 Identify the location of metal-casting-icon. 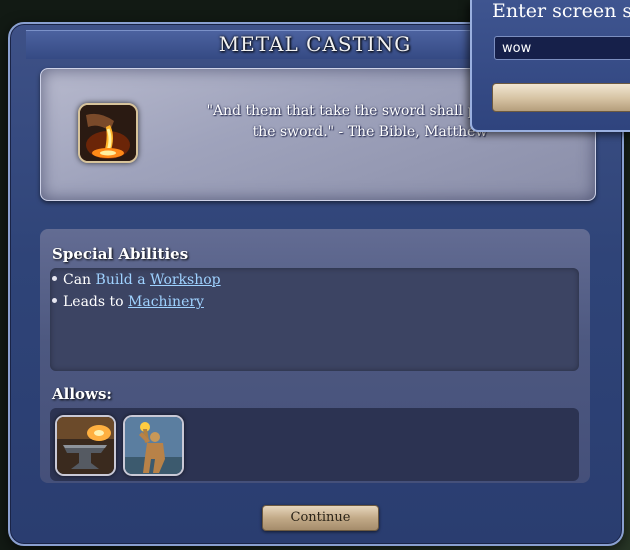
(108, 133).